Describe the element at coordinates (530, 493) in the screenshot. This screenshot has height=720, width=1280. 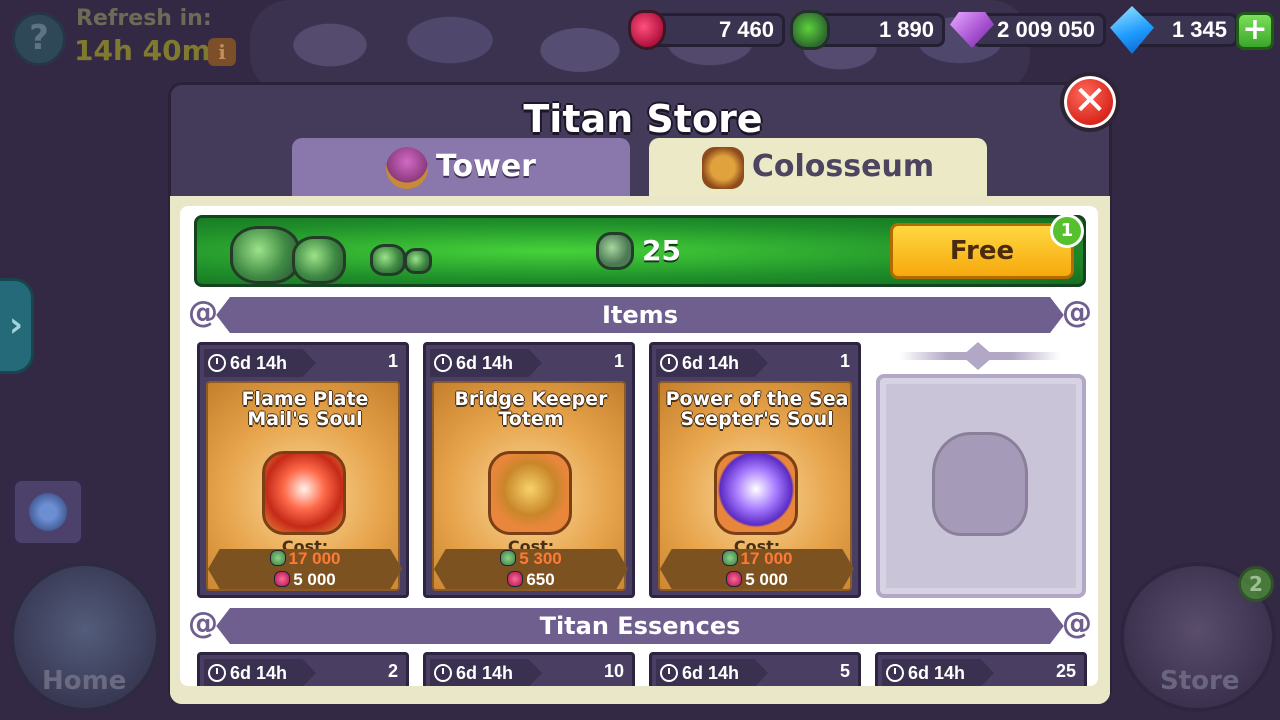
I see `bridge-keeper-totem-icon` at that location.